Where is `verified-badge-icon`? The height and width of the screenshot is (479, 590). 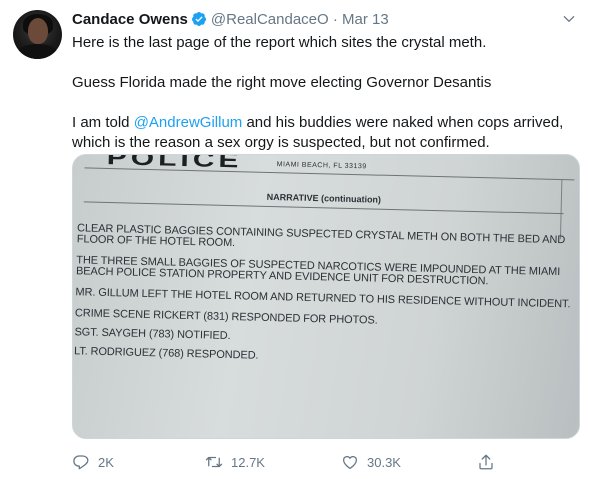 verified-badge-icon is located at coordinates (198, 19).